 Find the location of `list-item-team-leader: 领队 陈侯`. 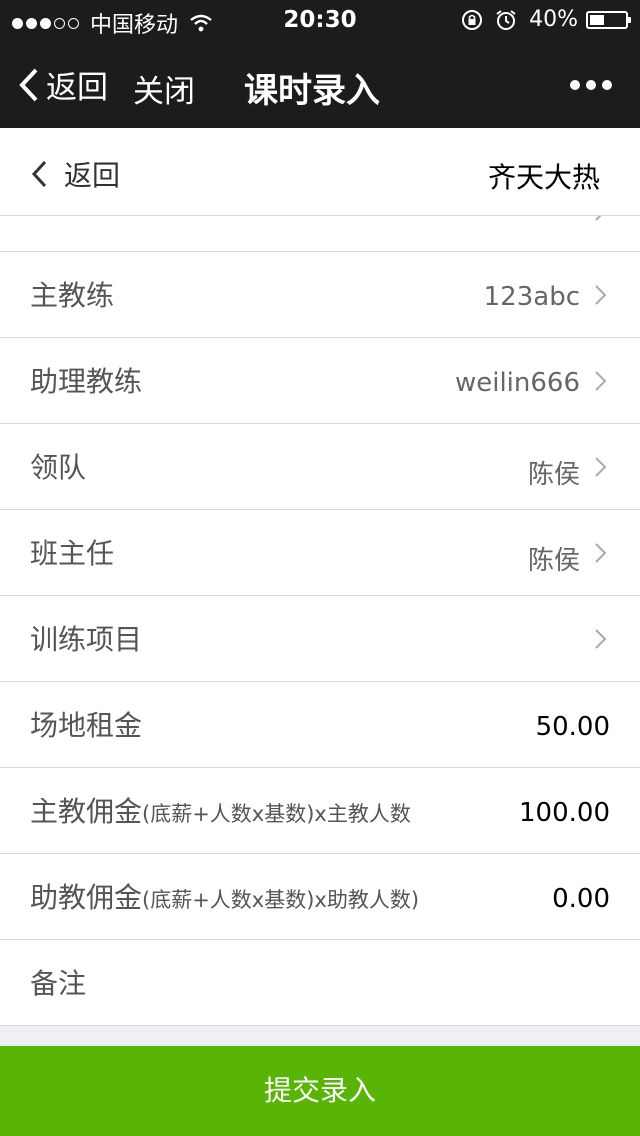

list-item-team-leader: 领队 陈侯 is located at coordinates (320, 467).